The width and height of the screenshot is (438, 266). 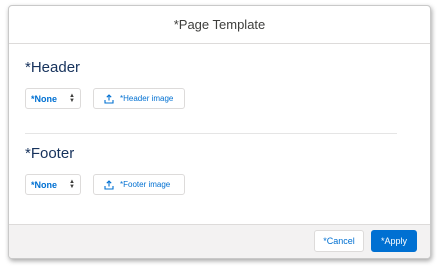 I want to click on footer-select: *None ▲ ▼, so click(x=53, y=184).